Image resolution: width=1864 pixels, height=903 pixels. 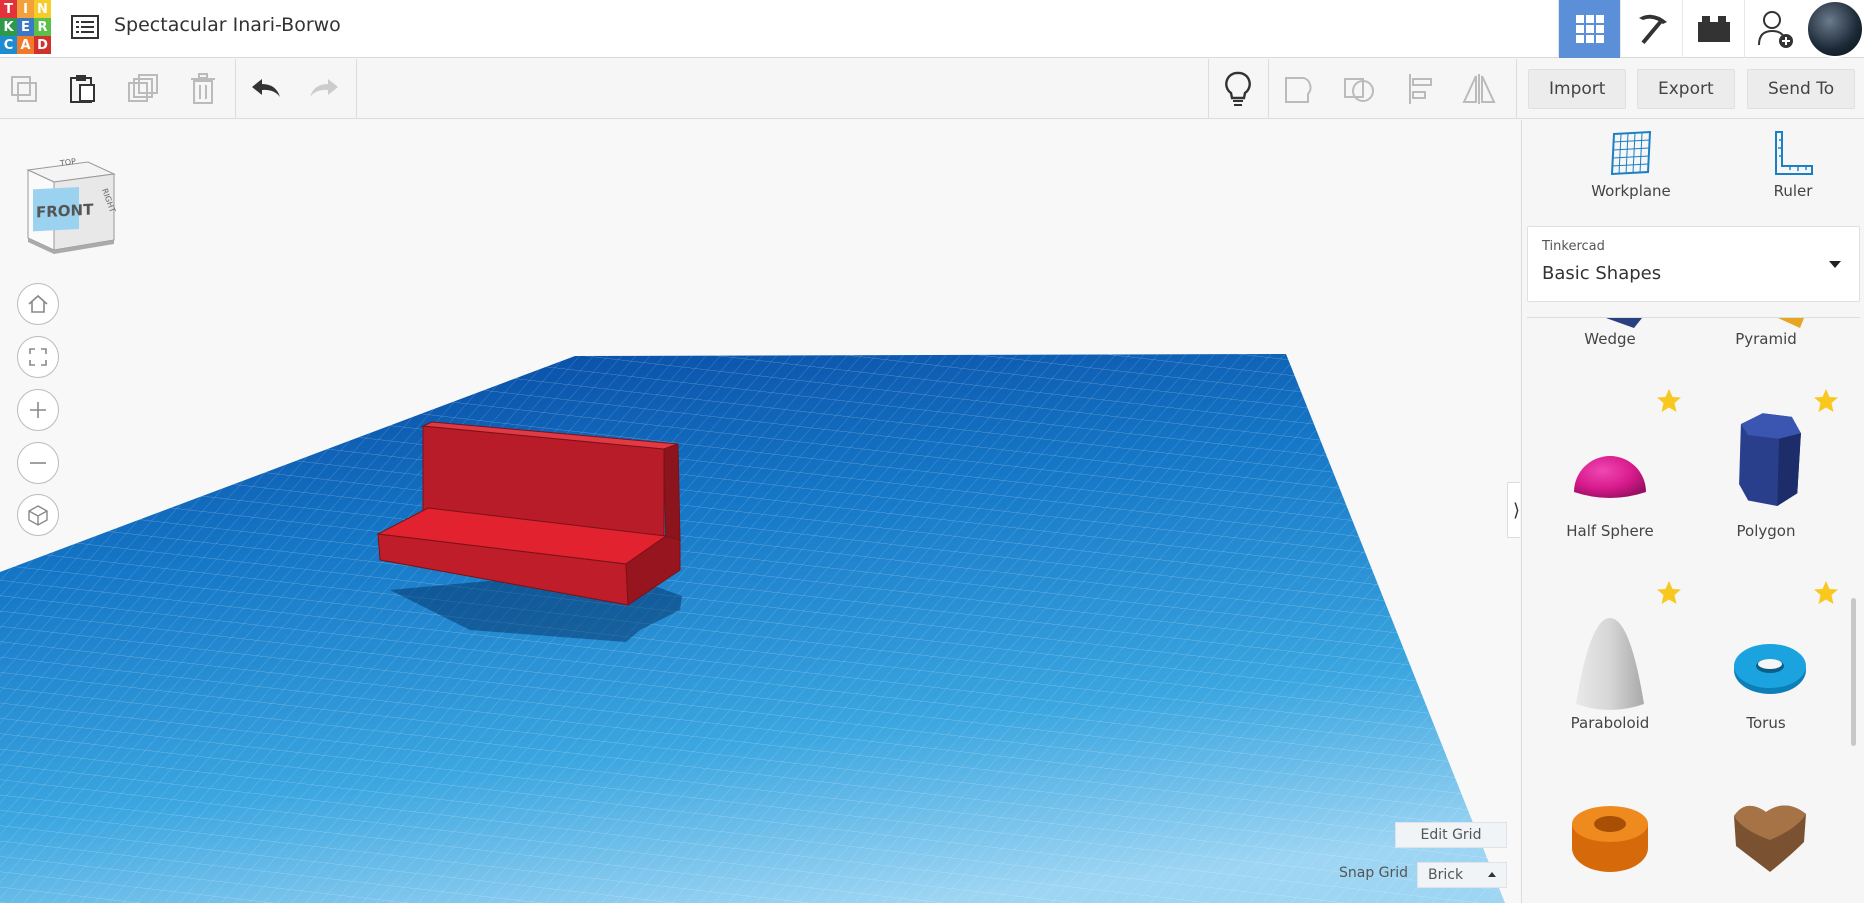 I want to click on tinkercad-logo: TINKERCAD, so click(x=25, y=27).